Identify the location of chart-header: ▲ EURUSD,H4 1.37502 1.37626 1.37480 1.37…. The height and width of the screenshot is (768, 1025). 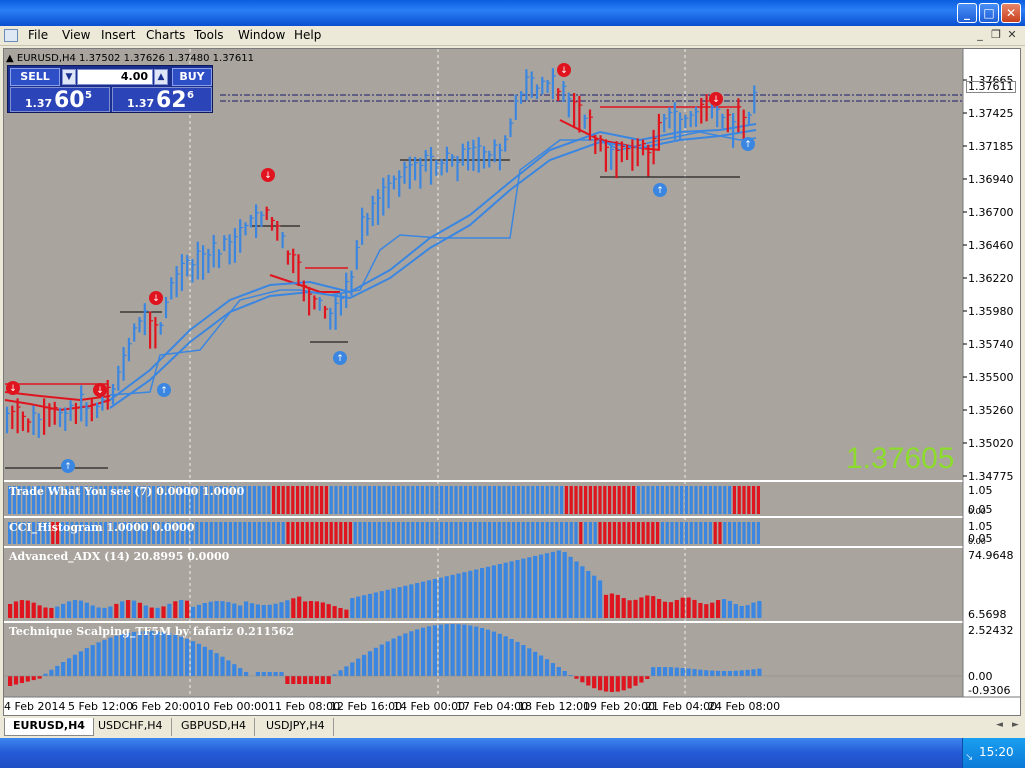
(130, 58).